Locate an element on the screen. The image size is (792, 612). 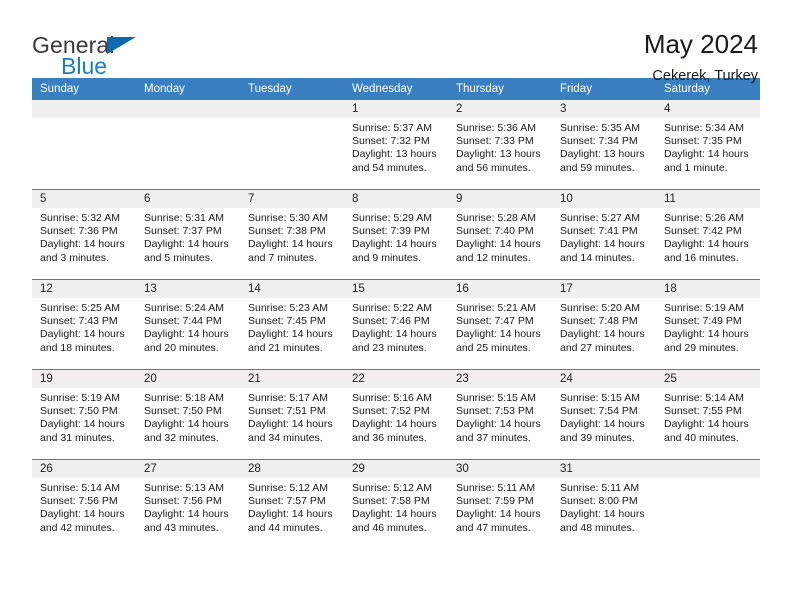
day-number: 22 is located at coordinates (396, 379).